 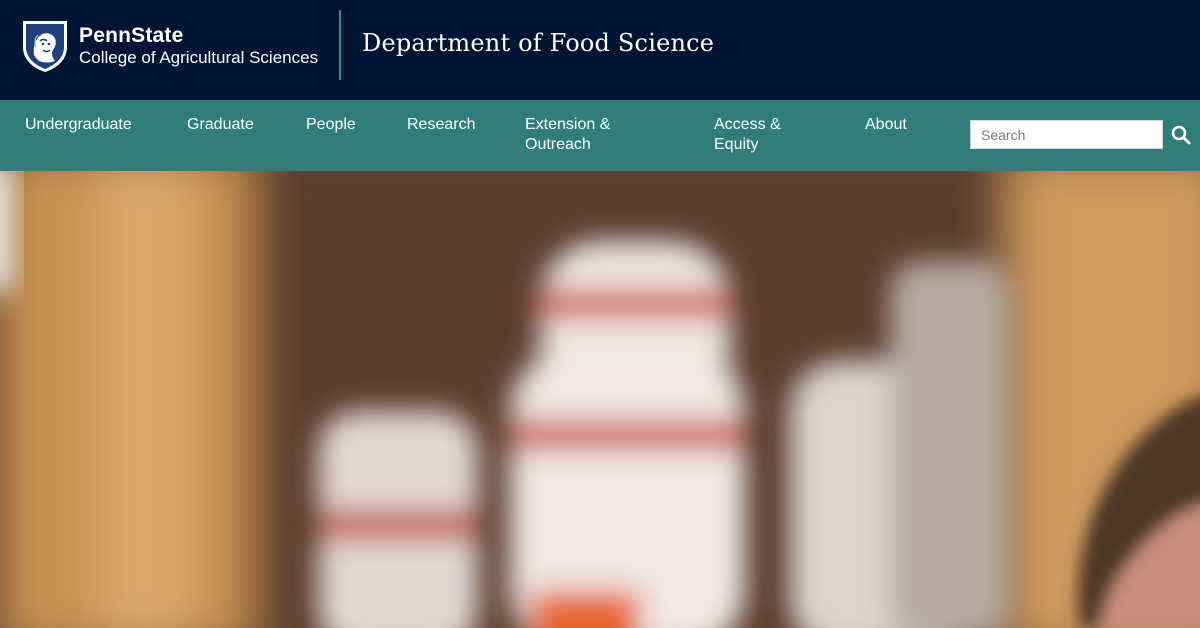 What do you see at coordinates (759, 135) in the screenshot?
I see `nav-item-access-equity: Access & Equity` at bounding box center [759, 135].